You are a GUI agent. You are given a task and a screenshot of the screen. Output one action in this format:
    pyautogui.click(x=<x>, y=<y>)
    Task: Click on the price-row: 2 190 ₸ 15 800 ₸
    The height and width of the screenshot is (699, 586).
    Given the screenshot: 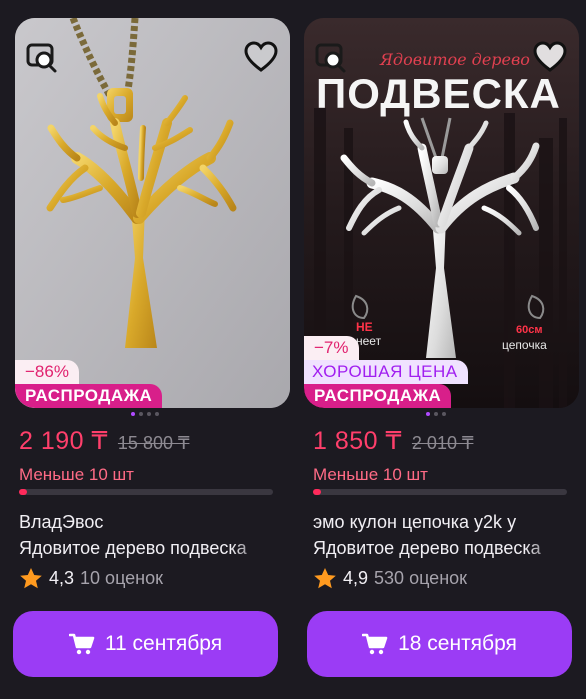 What is the action you would take?
    pyautogui.click(x=104, y=441)
    